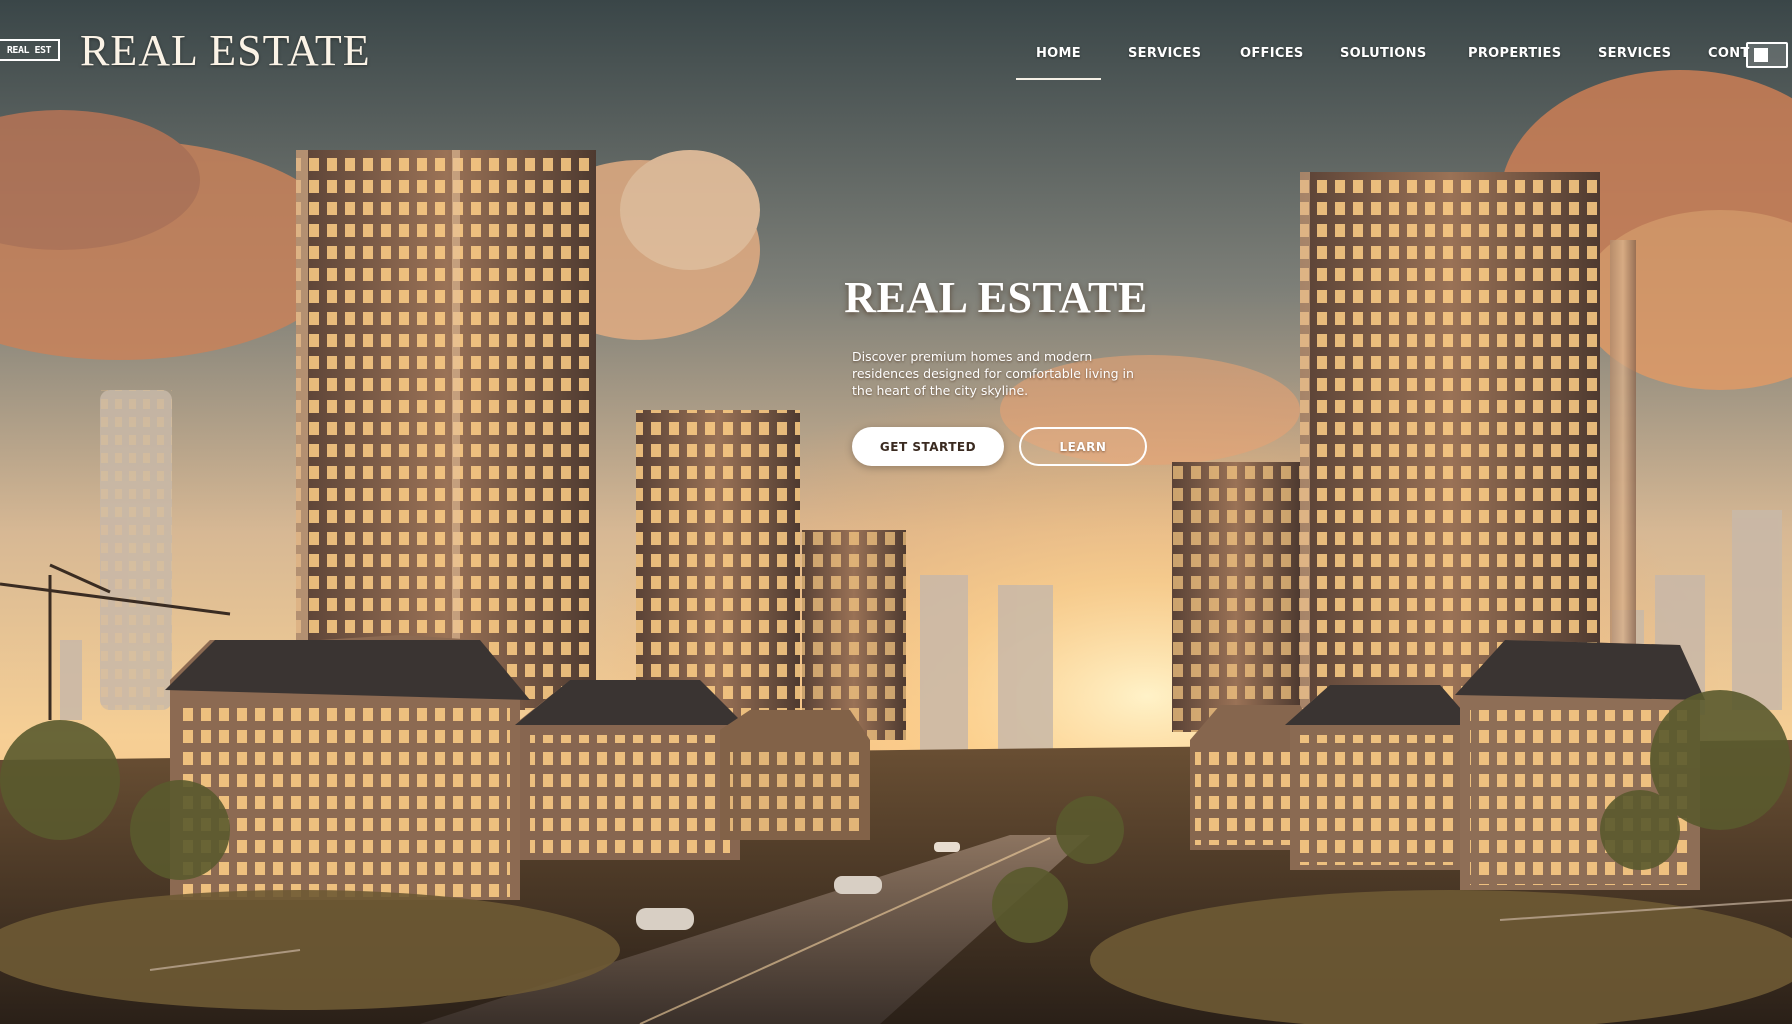 This screenshot has height=1024, width=1792. I want to click on nav-item-offices: OFFICES, so click(1272, 53).